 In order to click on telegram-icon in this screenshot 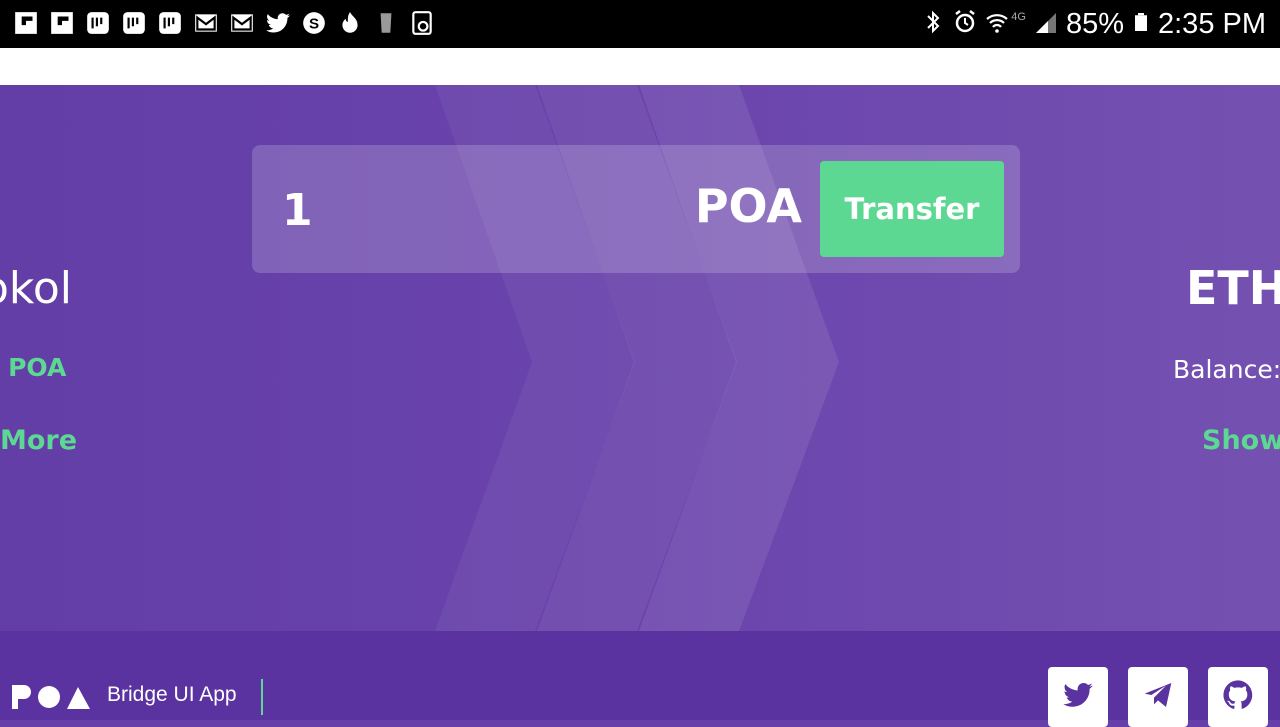, I will do `click(1158, 695)`.